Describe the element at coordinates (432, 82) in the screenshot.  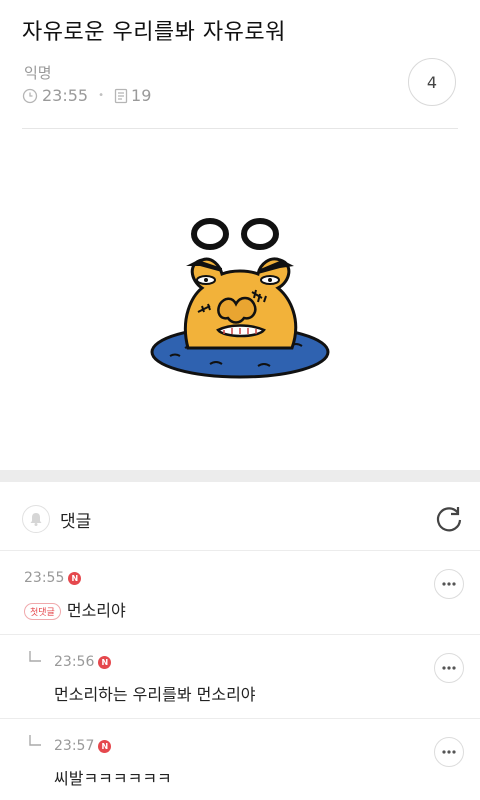
I see `comment-count-button: 4` at that location.